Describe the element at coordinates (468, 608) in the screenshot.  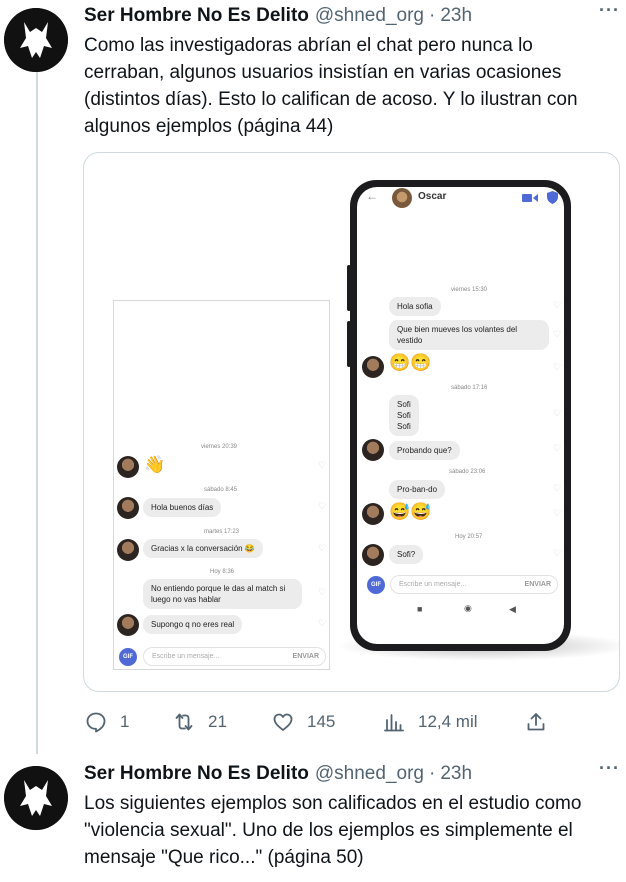
I see `home-icon: ◉` at that location.